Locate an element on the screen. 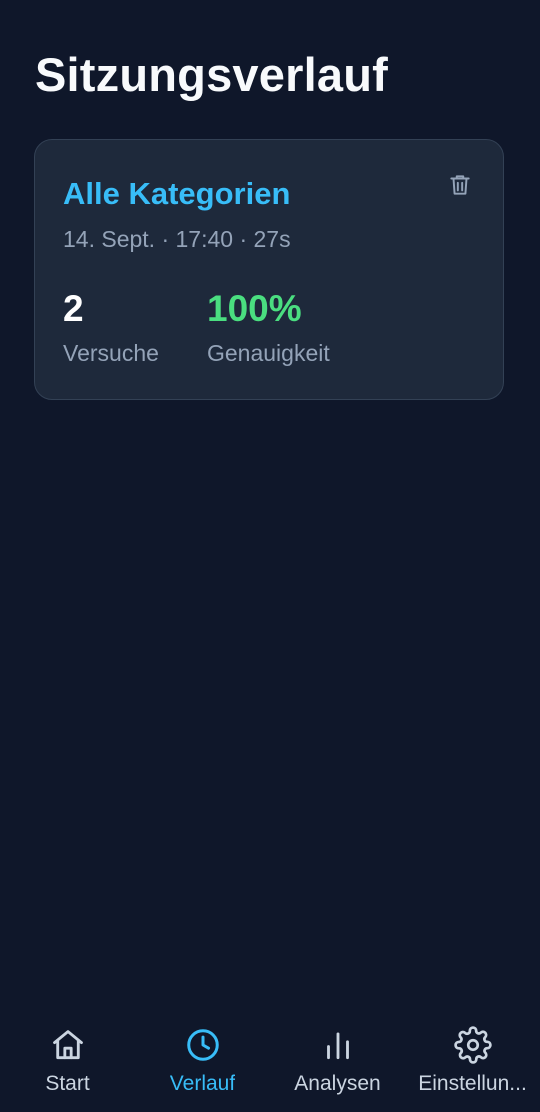 The width and height of the screenshot is (540, 1112). accuracy-stat: 100% Genauigkeit is located at coordinates (268, 327).